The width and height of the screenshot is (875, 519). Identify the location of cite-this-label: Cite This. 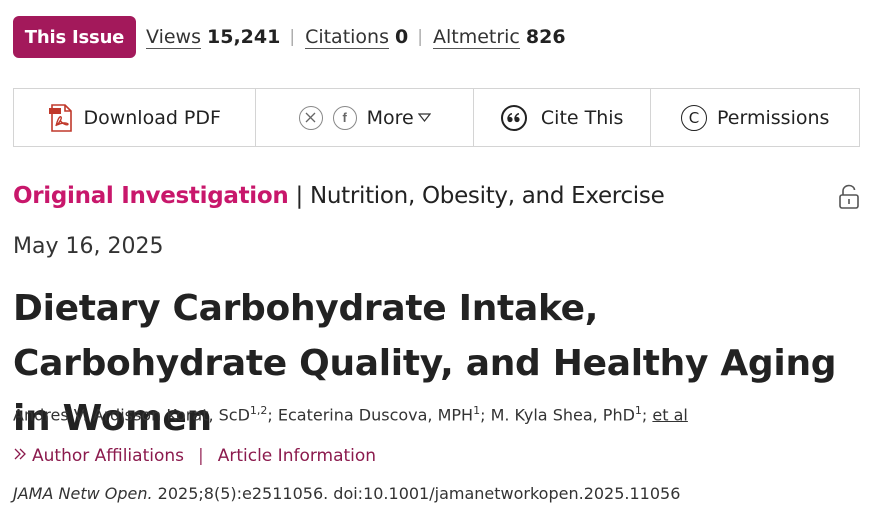
(582, 117).